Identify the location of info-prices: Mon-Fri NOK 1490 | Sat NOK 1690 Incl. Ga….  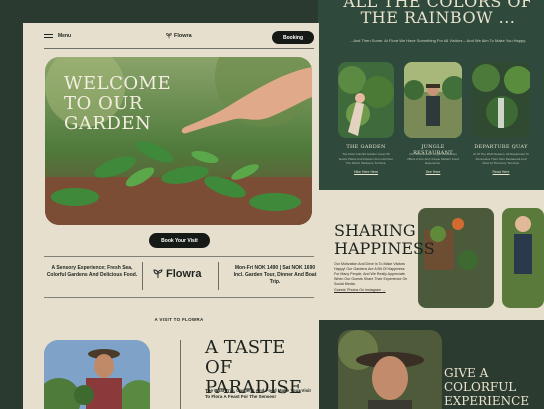
(275, 275).